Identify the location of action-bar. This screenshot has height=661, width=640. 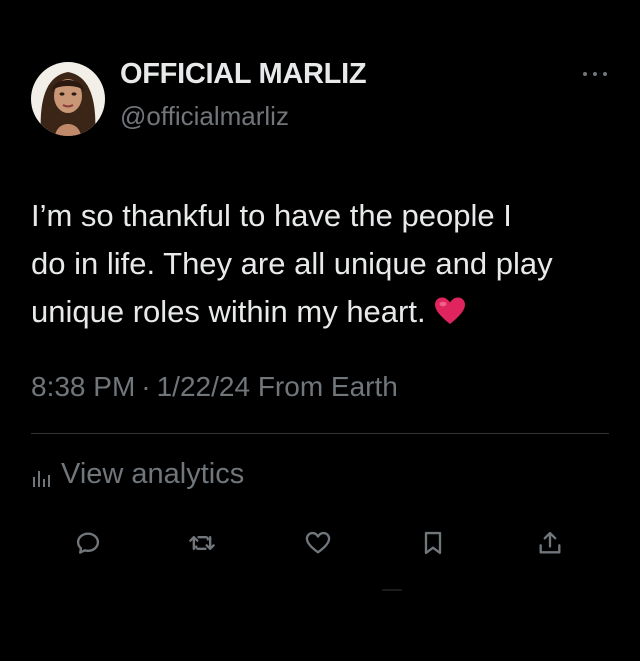
(320, 545).